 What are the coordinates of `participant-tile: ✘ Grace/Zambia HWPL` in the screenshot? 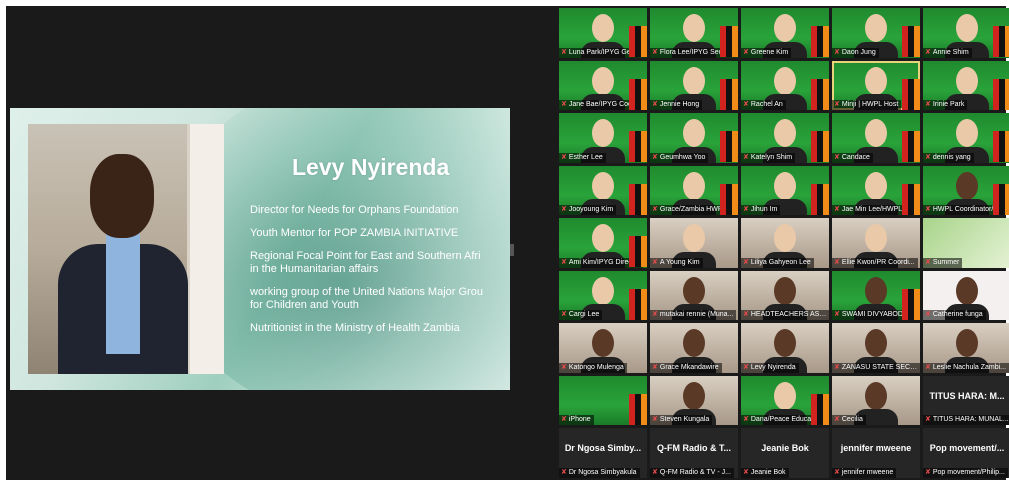 It's located at (694, 190).